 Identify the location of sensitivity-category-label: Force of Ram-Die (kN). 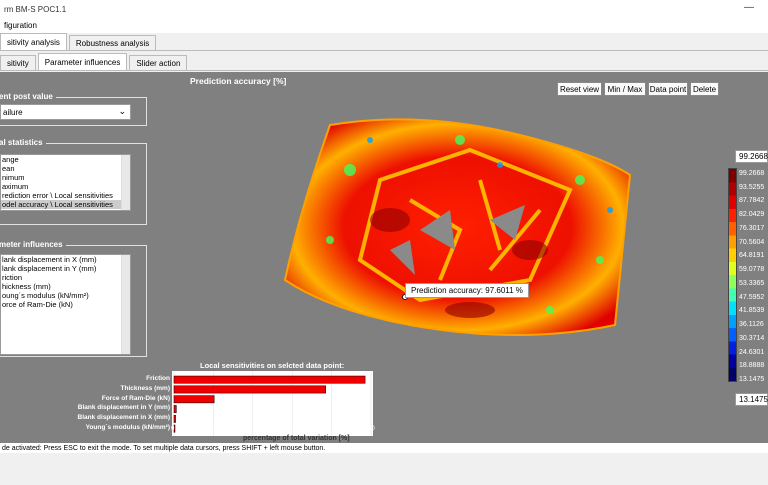
(135, 398).